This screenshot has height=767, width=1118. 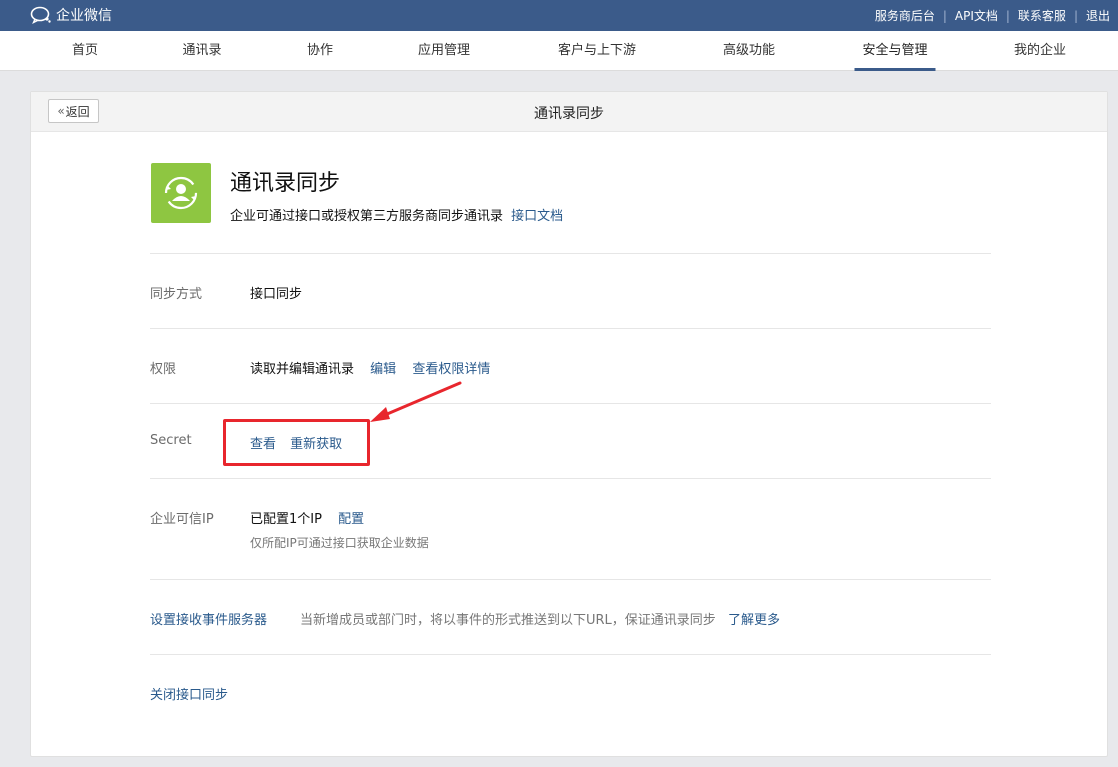 I want to click on brand-logo: 企业微信, so click(x=71, y=15).